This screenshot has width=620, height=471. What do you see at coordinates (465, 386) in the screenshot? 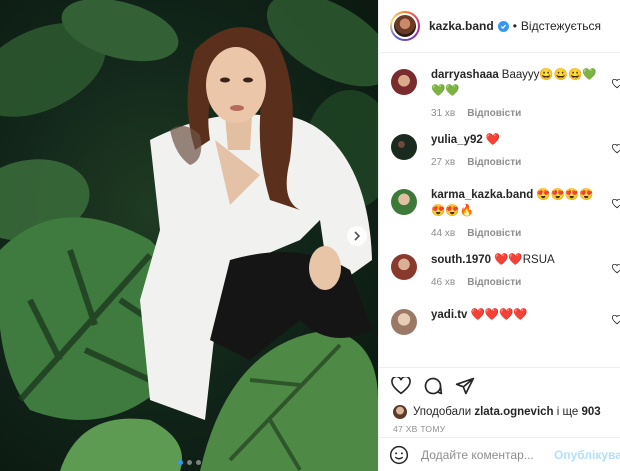
I see `share-paper-plane-icon` at bounding box center [465, 386].